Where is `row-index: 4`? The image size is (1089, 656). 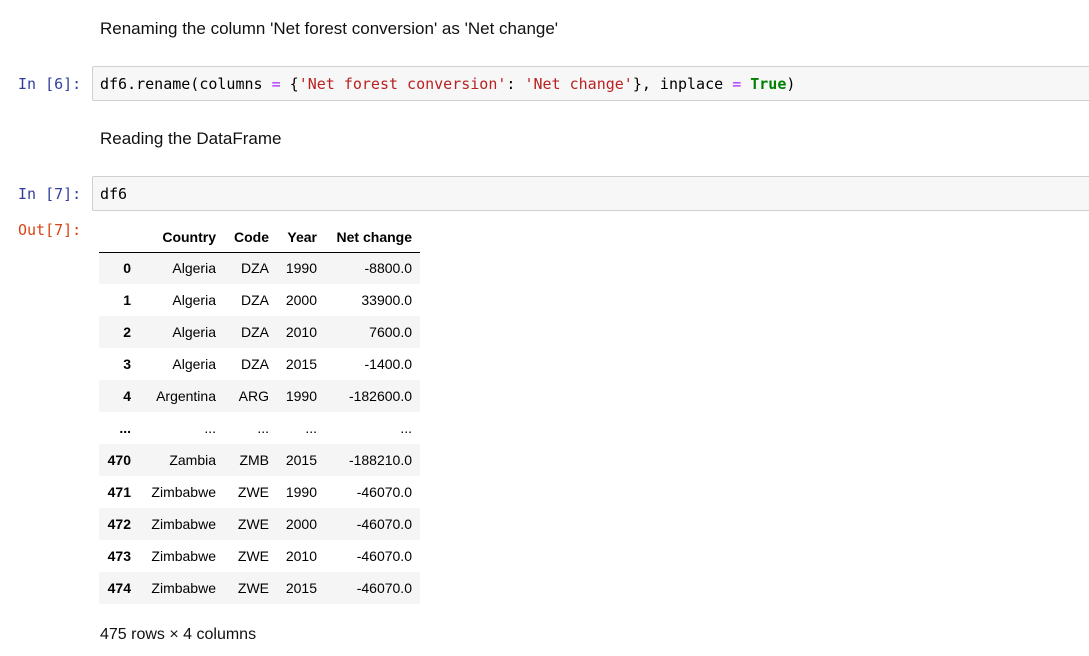 row-index: 4 is located at coordinates (127, 396).